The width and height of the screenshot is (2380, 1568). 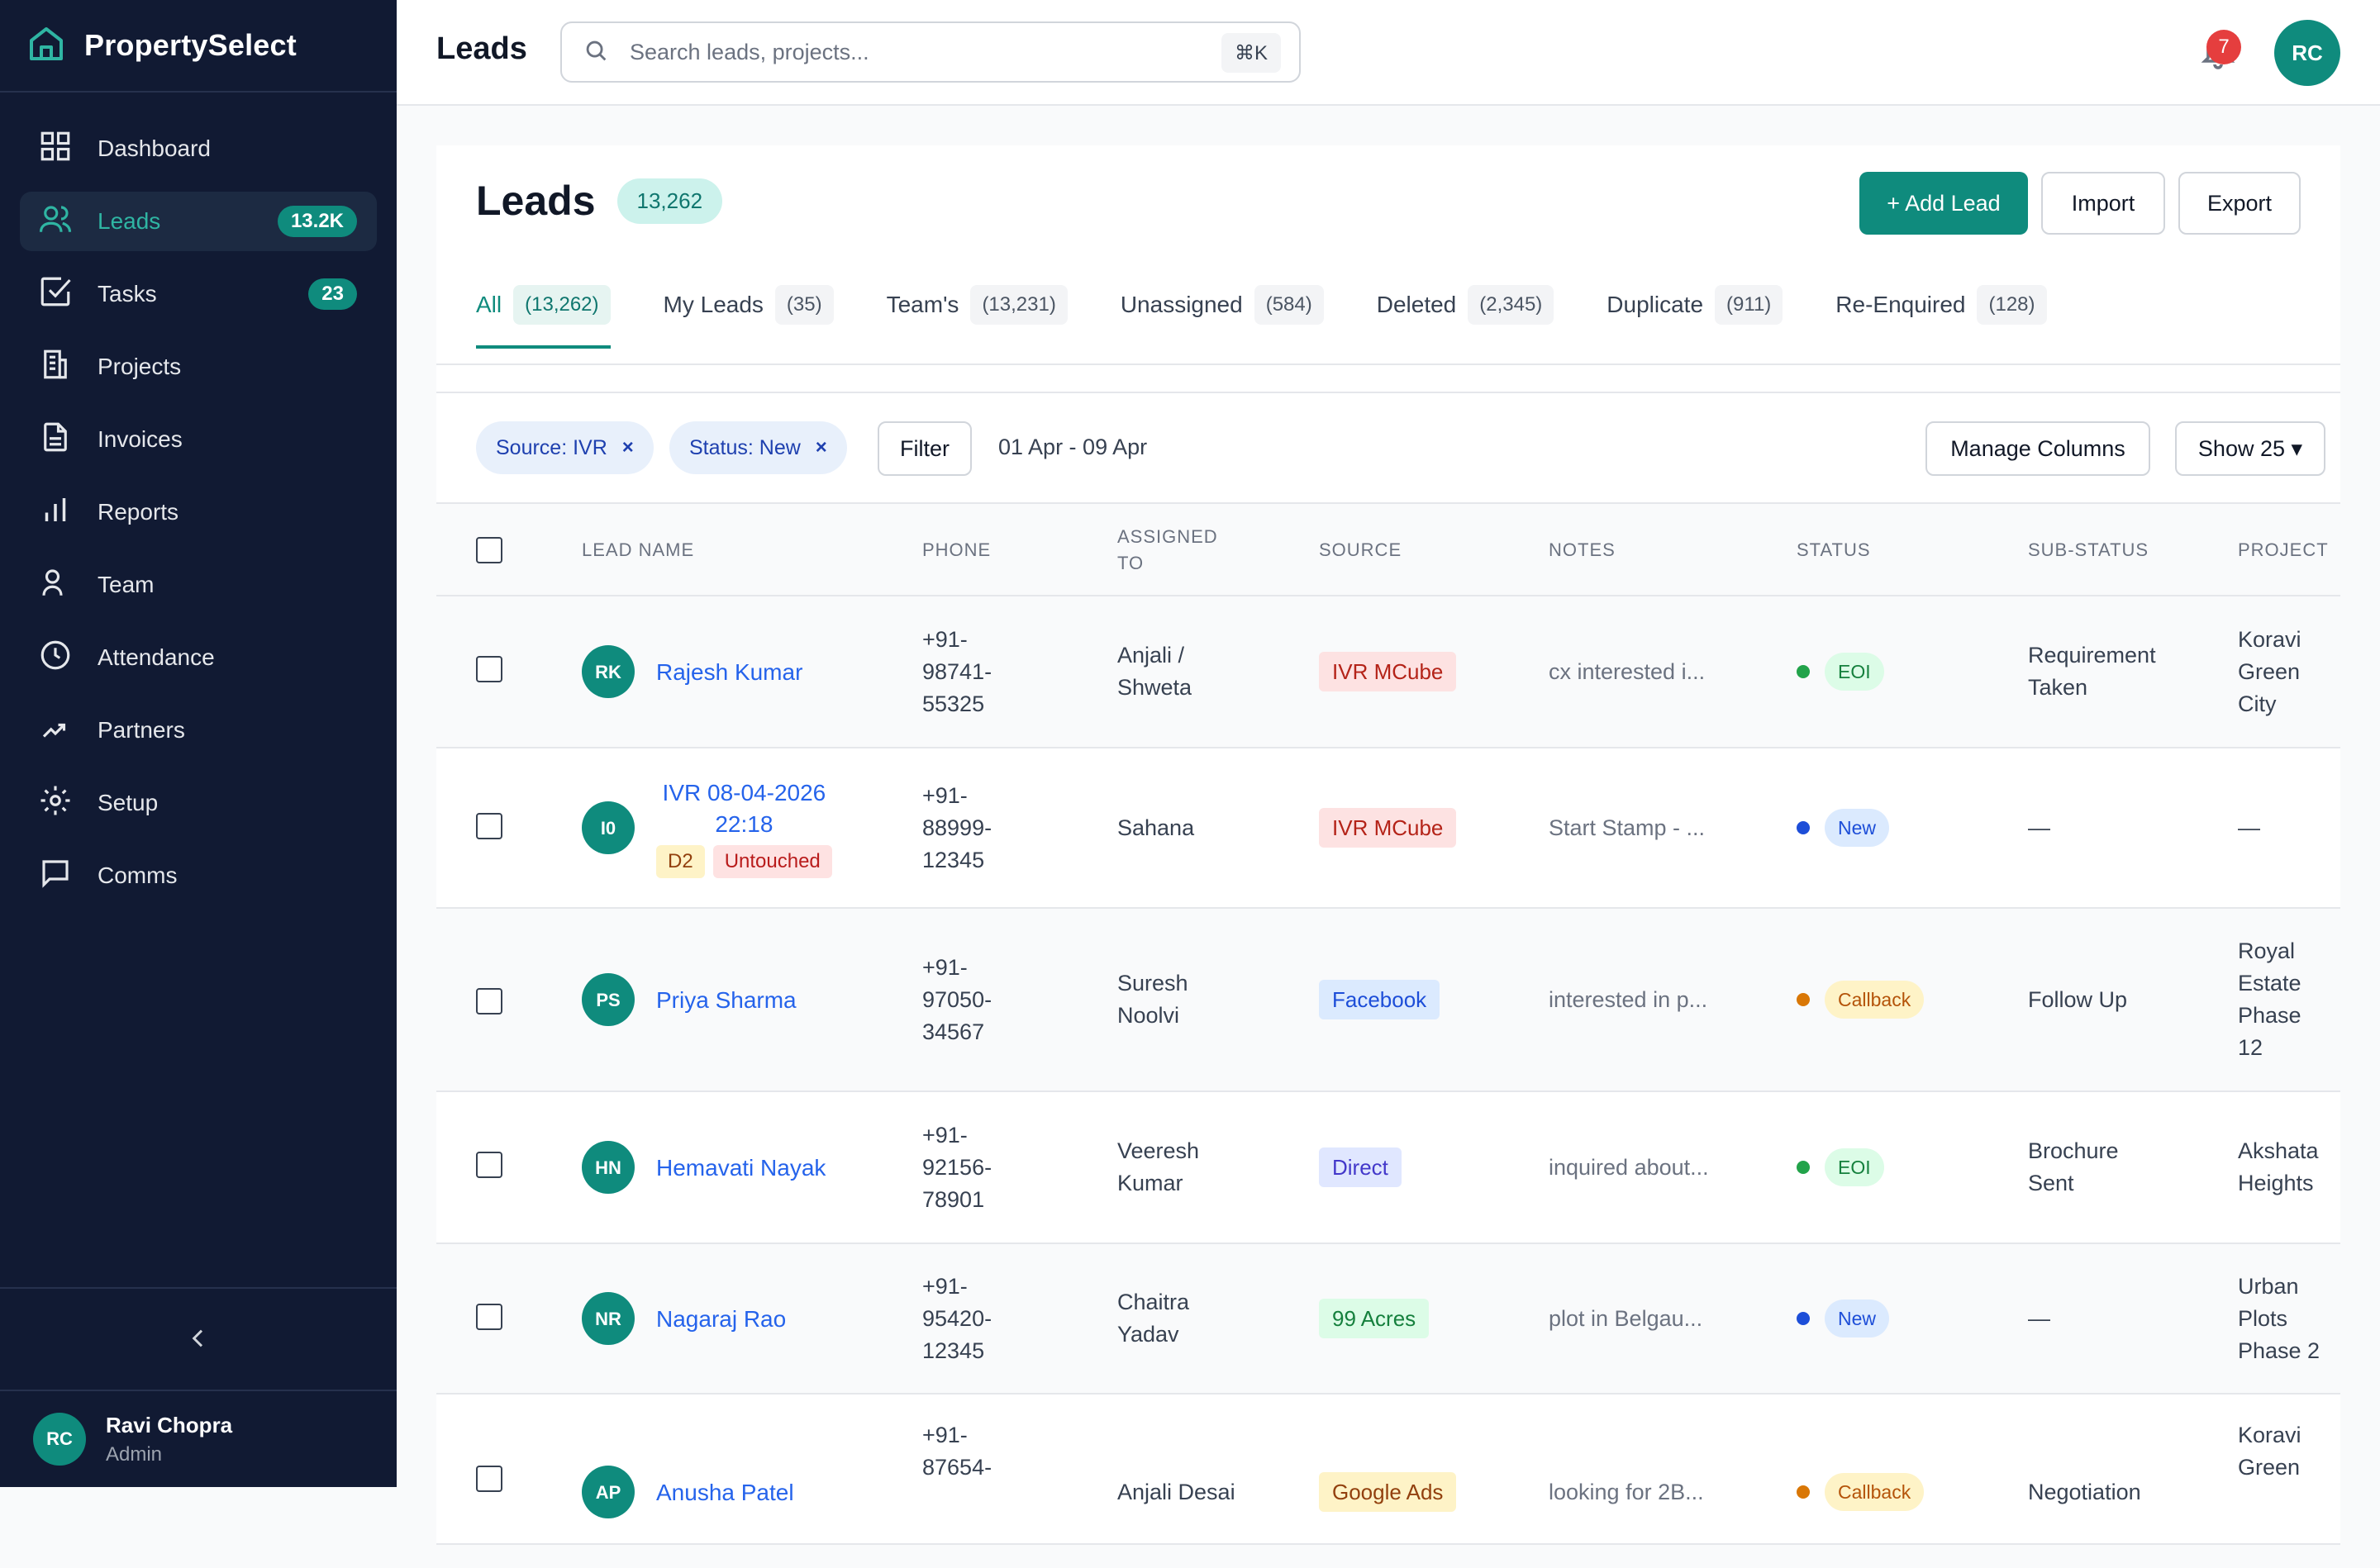 What do you see at coordinates (2278, 1167) in the screenshot?
I see `project: Akshata Heights` at bounding box center [2278, 1167].